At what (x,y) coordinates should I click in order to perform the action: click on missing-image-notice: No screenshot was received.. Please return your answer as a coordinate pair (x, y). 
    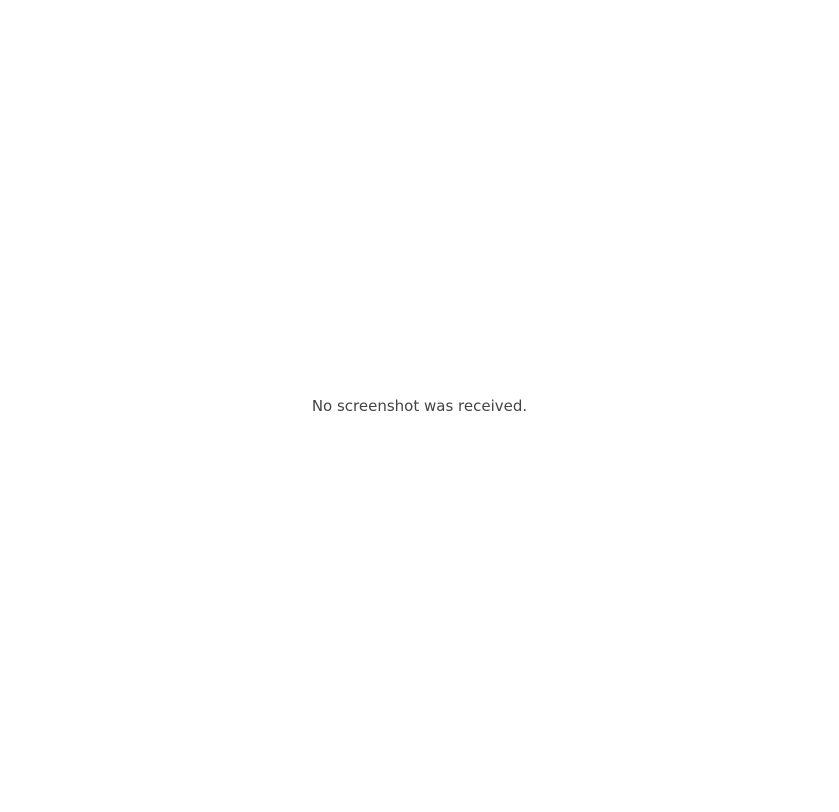
    Looking at the image, I should click on (419, 406).